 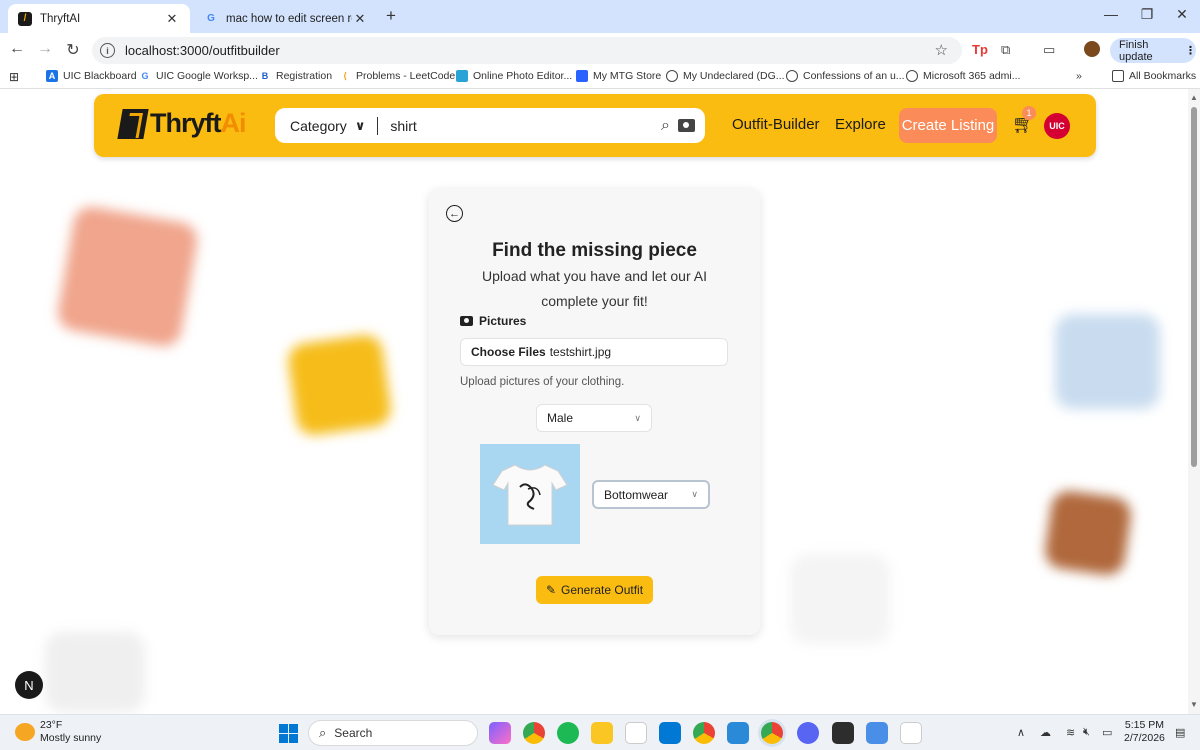 What do you see at coordinates (1194, 287) in the screenshot?
I see `scrollbar-thumb` at bounding box center [1194, 287].